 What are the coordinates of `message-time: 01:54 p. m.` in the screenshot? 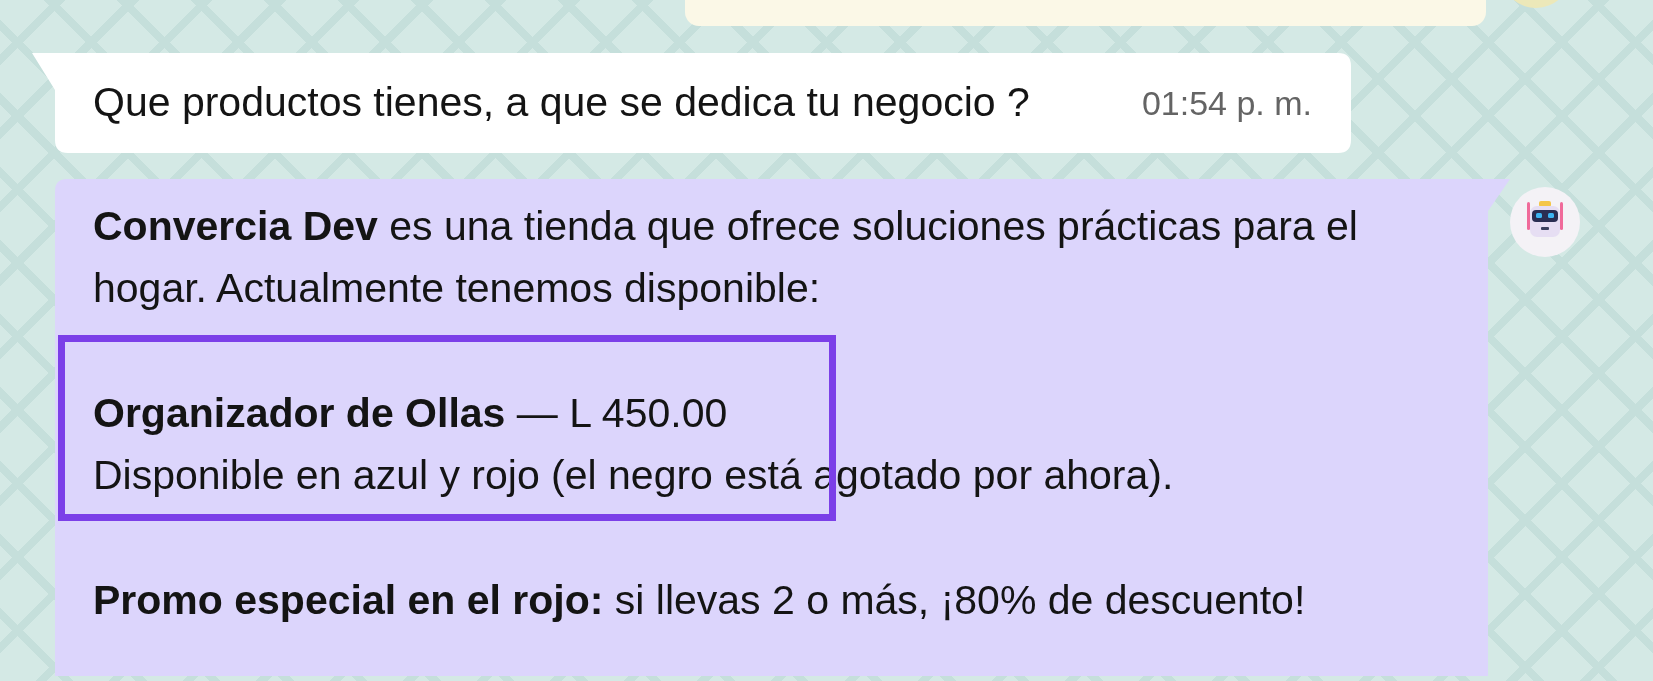 It's located at (1226, 103).